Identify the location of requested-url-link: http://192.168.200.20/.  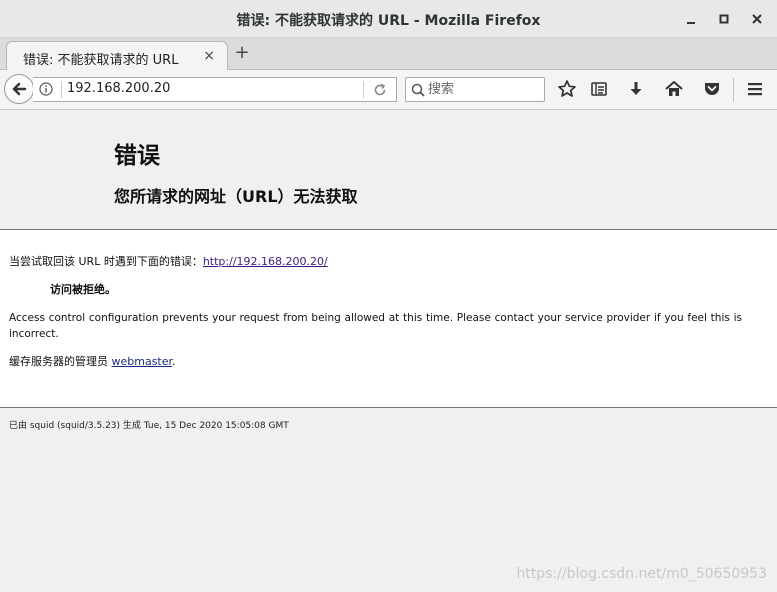
(265, 261).